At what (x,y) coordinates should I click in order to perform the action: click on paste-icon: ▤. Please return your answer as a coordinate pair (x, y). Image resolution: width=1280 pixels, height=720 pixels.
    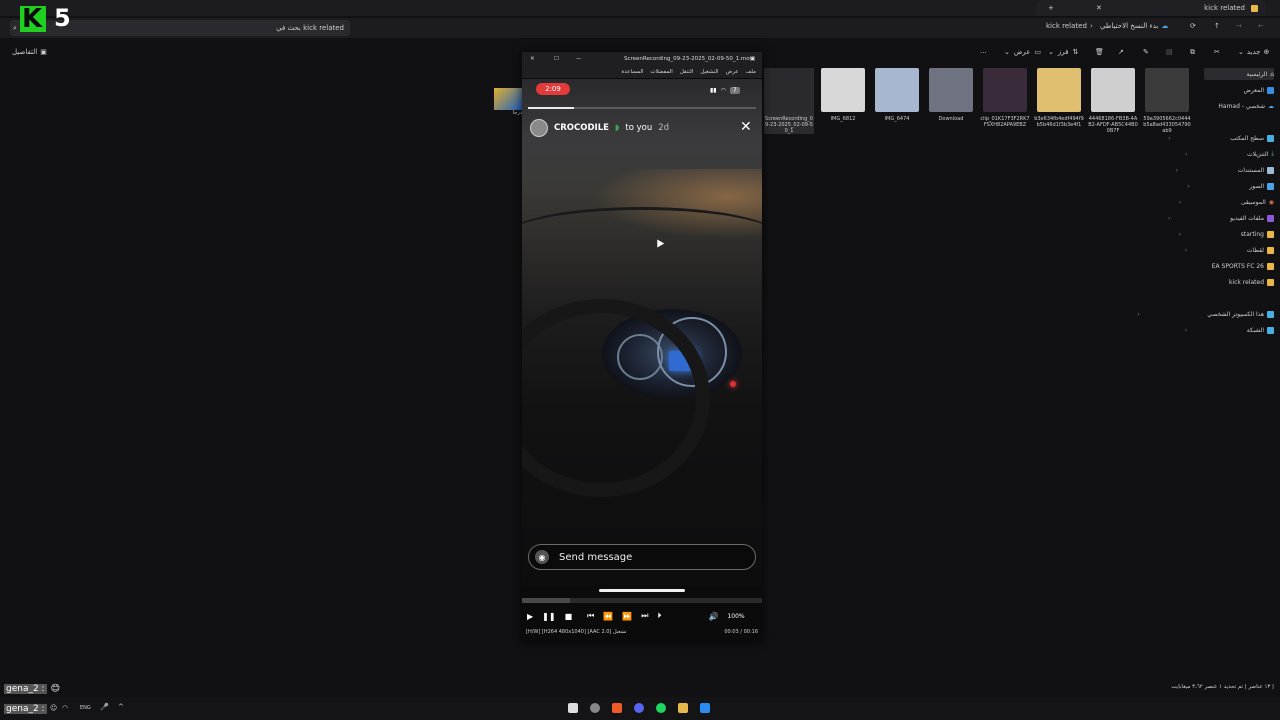
    Looking at the image, I should click on (1169, 52).